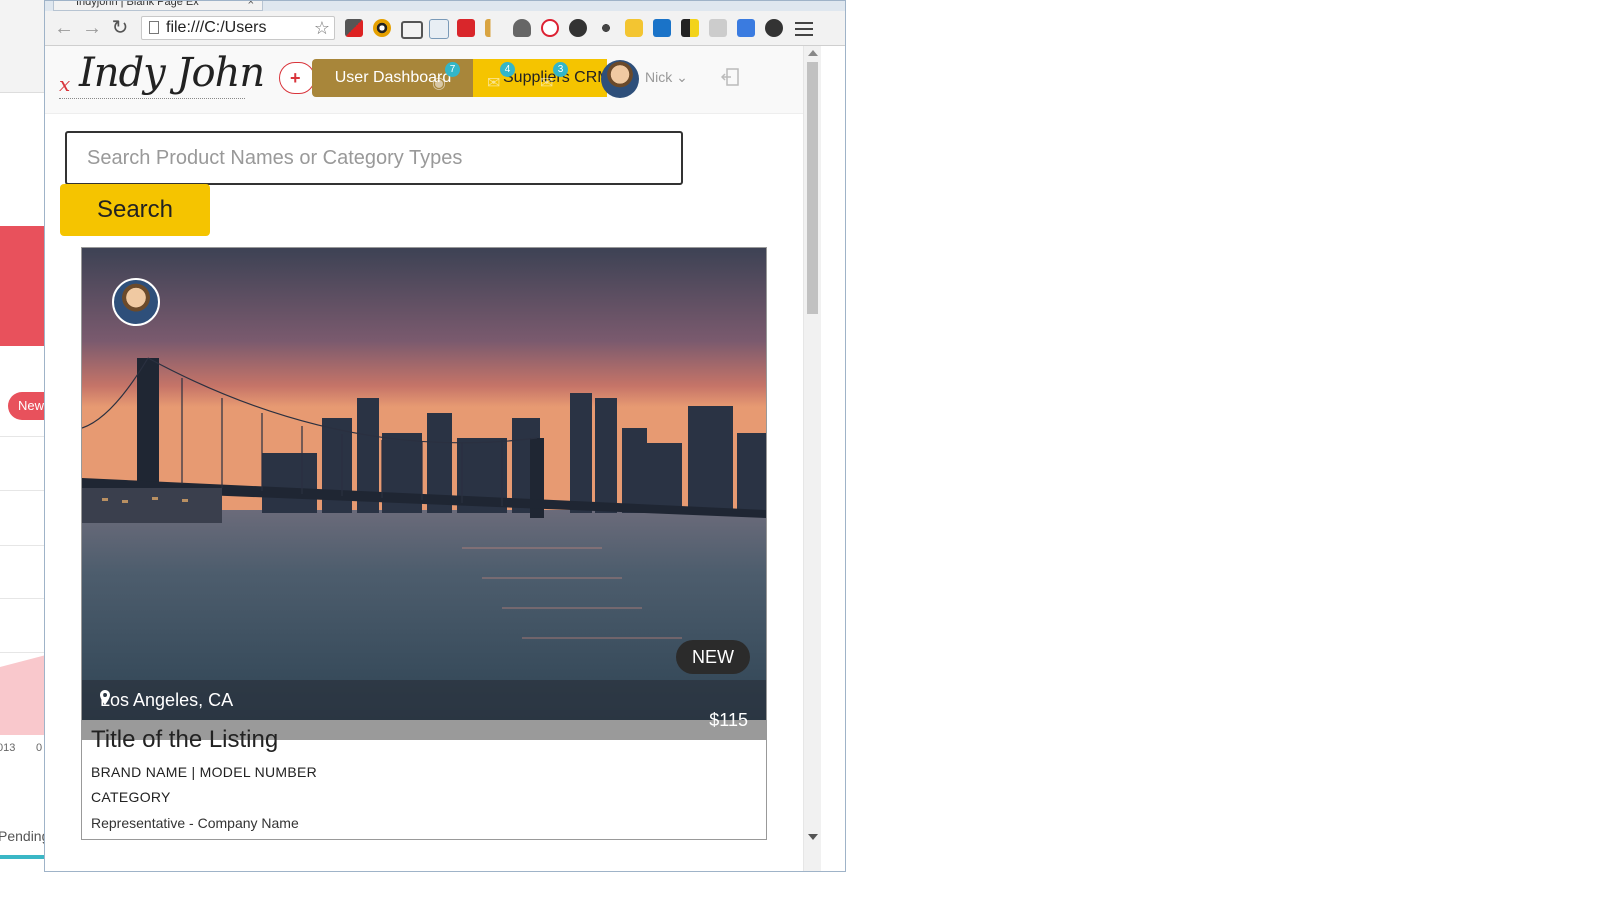 Image resolution: width=1600 pixels, height=900 pixels. Describe the element at coordinates (813, 53) in the screenshot. I see `scroll-up-arrow` at that location.